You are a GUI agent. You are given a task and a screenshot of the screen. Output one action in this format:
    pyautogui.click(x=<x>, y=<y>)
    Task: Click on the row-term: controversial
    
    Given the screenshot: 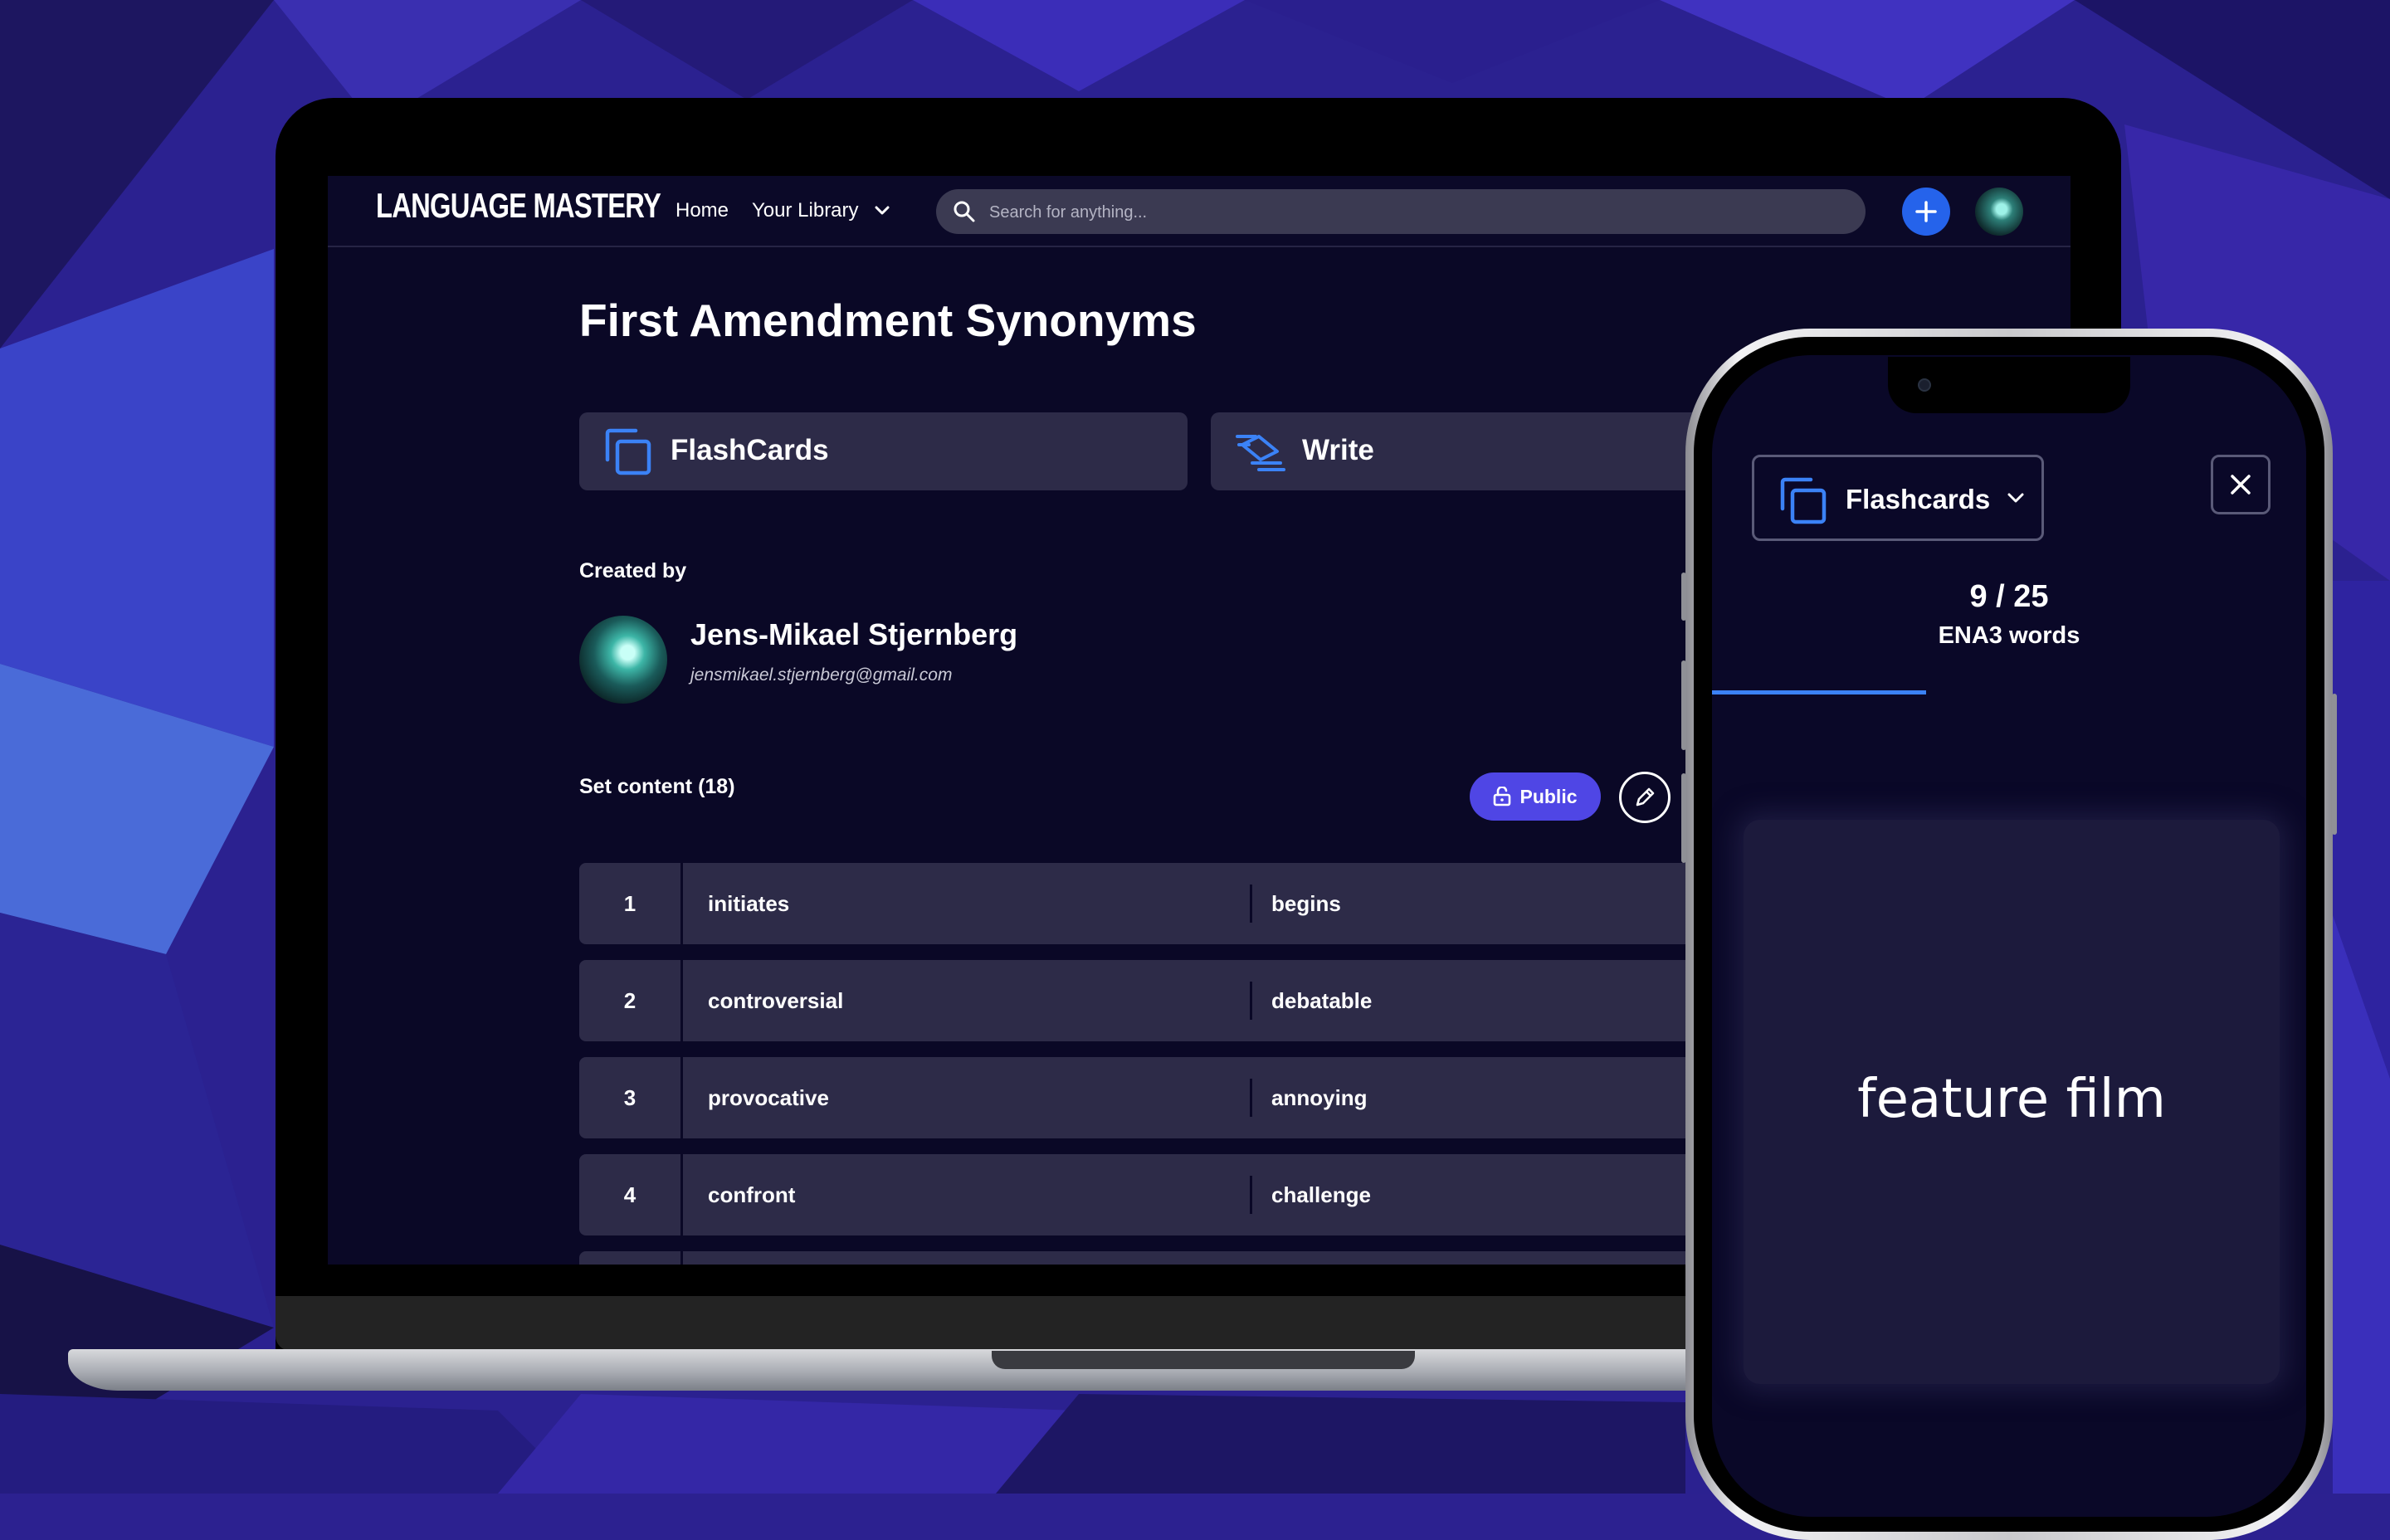 What is the action you would take?
    pyautogui.click(x=776, y=1001)
    